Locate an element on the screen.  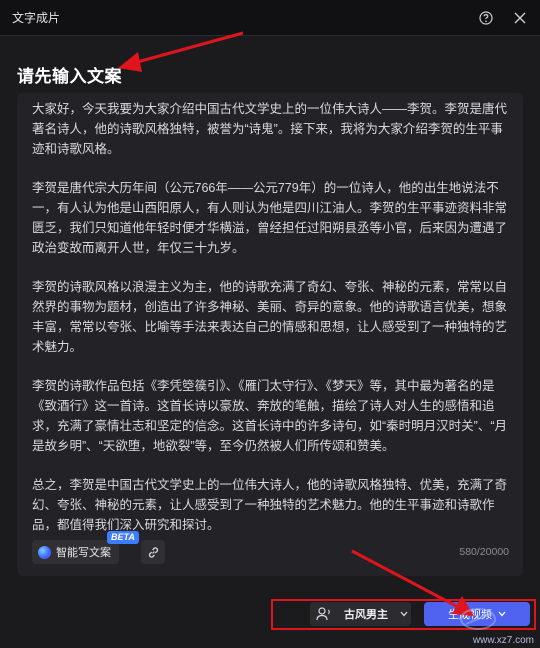
annotation-arrow-heading is located at coordinates (181, 51).